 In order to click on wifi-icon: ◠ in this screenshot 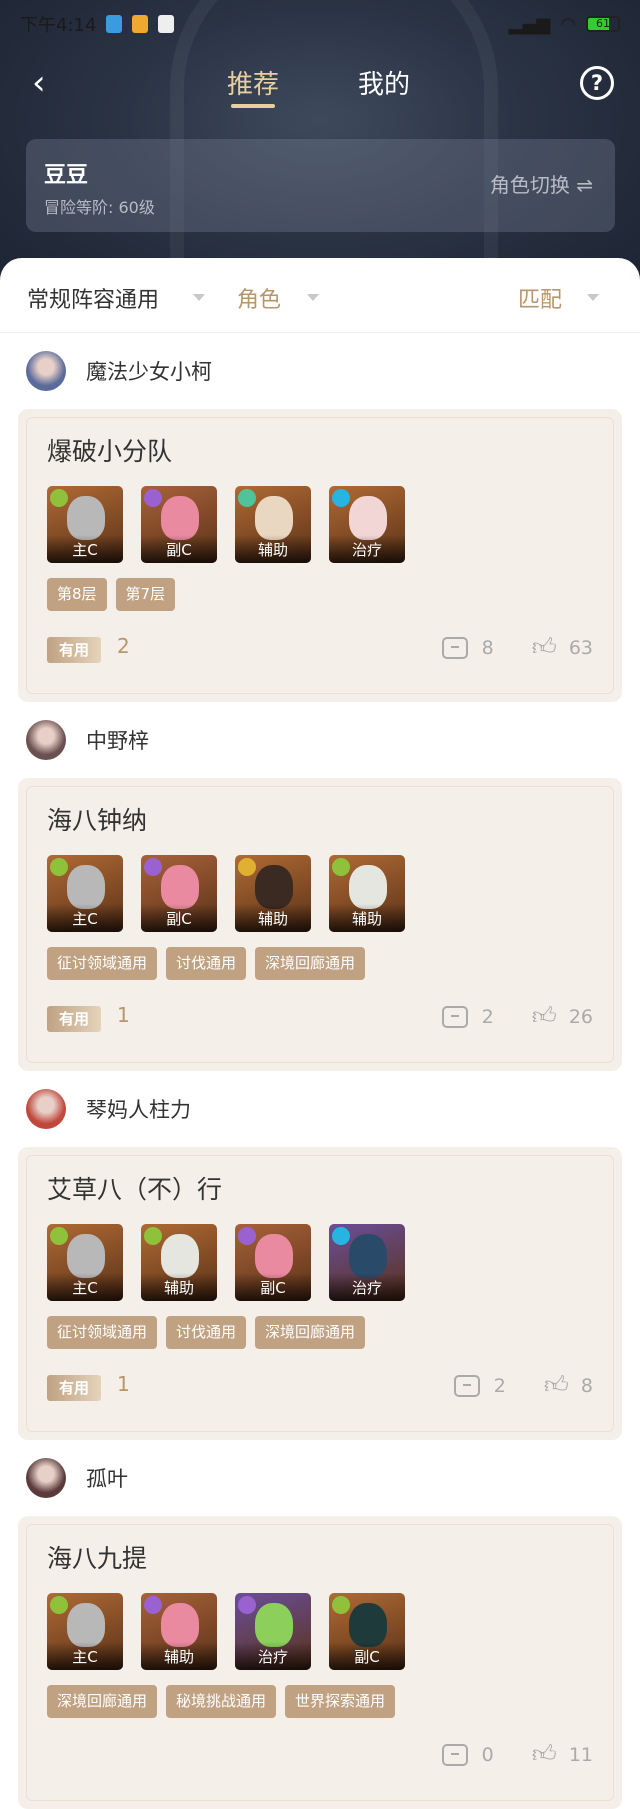, I will do `click(568, 24)`.